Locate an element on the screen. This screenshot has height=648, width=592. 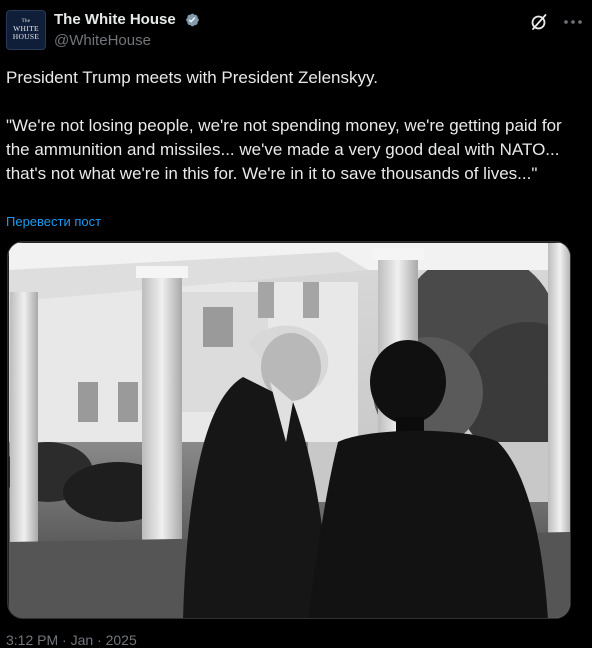
tweet-meta: 3:12 PM · Jan · 2025 is located at coordinates (71, 640).